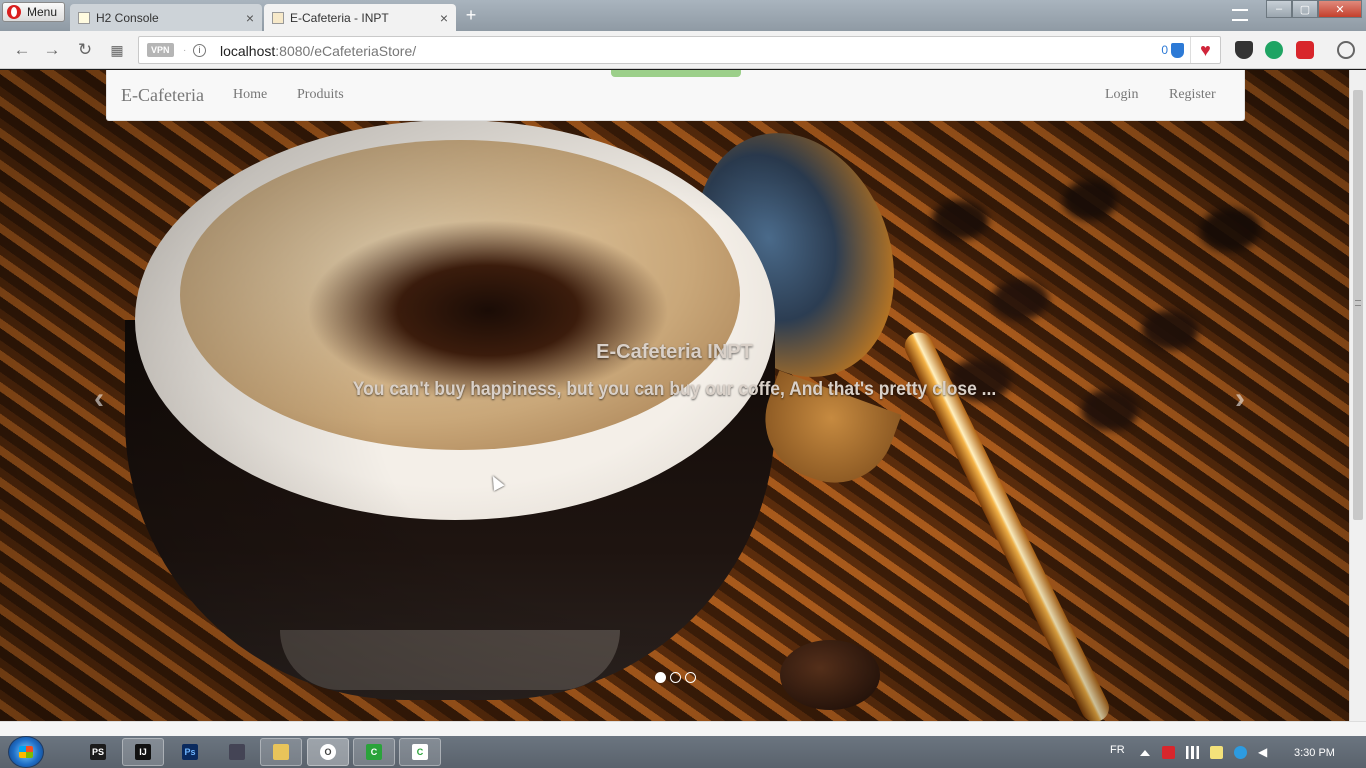 This screenshot has height=768, width=1366. Describe the element at coordinates (675, 95) in the screenshot. I see `site-navbar: E-Cafeteria Home Produits Login Register` at that location.